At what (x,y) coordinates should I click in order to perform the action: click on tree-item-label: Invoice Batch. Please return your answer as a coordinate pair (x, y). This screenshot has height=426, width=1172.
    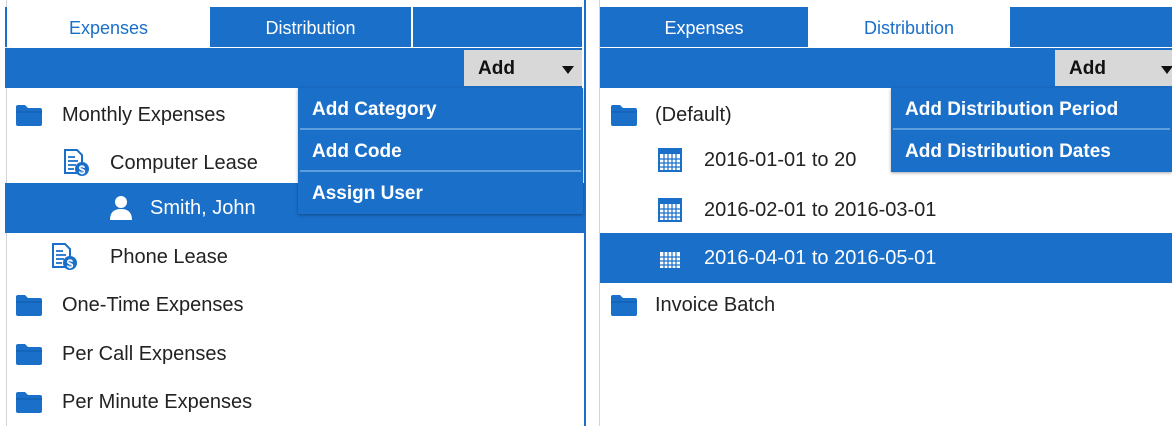
    Looking at the image, I should click on (715, 305).